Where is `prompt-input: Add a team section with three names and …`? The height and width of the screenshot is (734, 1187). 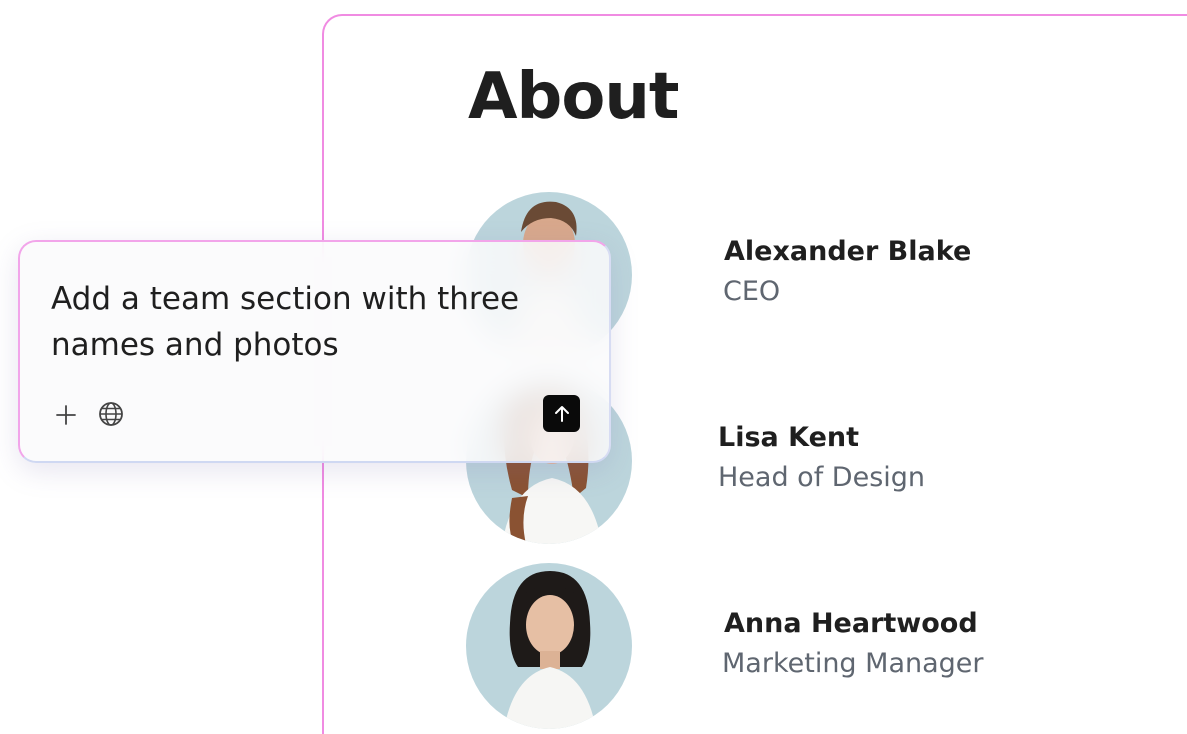
prompt-input: Add a team section with three names and … is located at coordinates (316, 322).